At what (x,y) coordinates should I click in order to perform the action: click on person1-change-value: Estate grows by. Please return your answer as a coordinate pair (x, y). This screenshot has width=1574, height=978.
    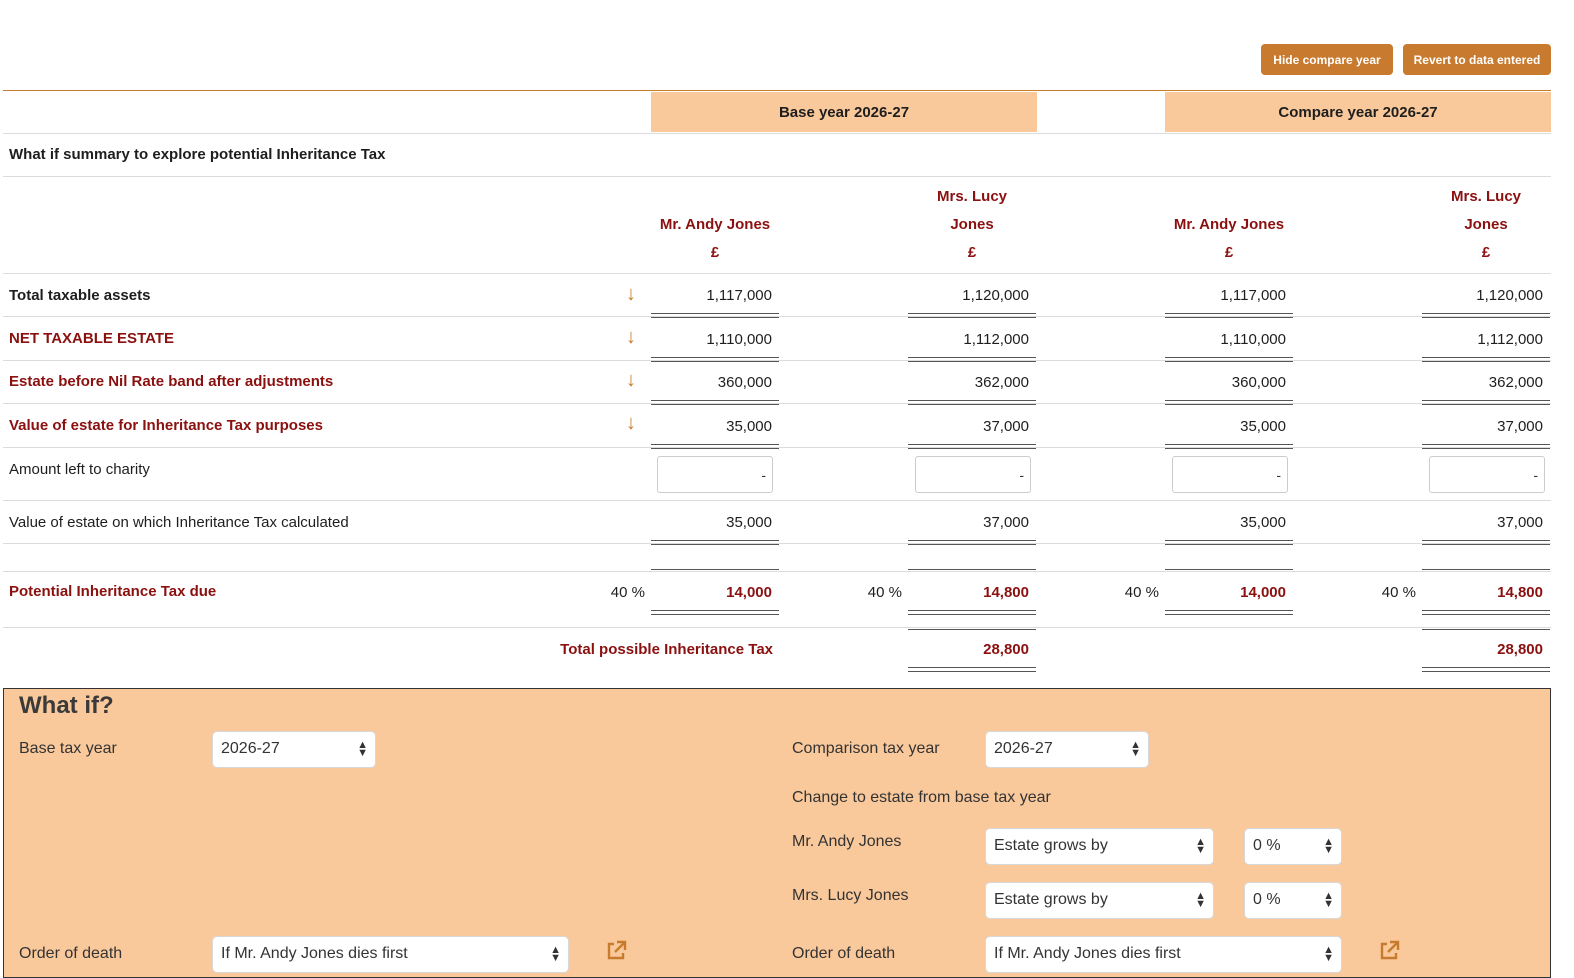
    Looking at the image, I should click on (1051, 845).